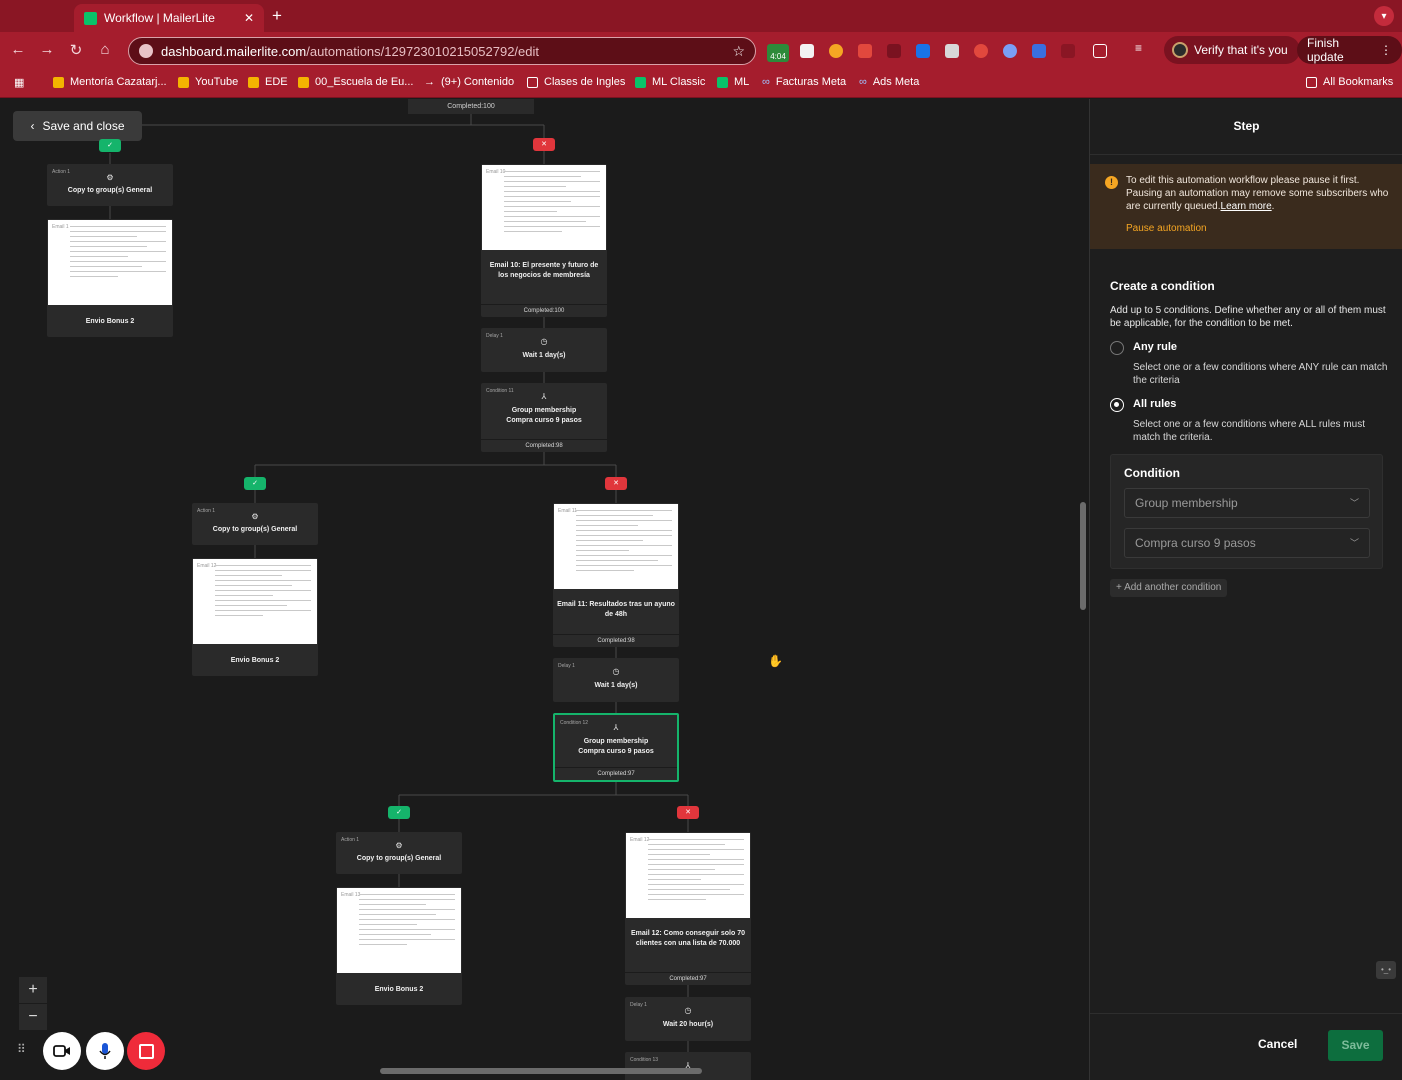 This screenshot has width=1402, height=1080. I want to click on bookmark-label: EDE, so click(276, 82).